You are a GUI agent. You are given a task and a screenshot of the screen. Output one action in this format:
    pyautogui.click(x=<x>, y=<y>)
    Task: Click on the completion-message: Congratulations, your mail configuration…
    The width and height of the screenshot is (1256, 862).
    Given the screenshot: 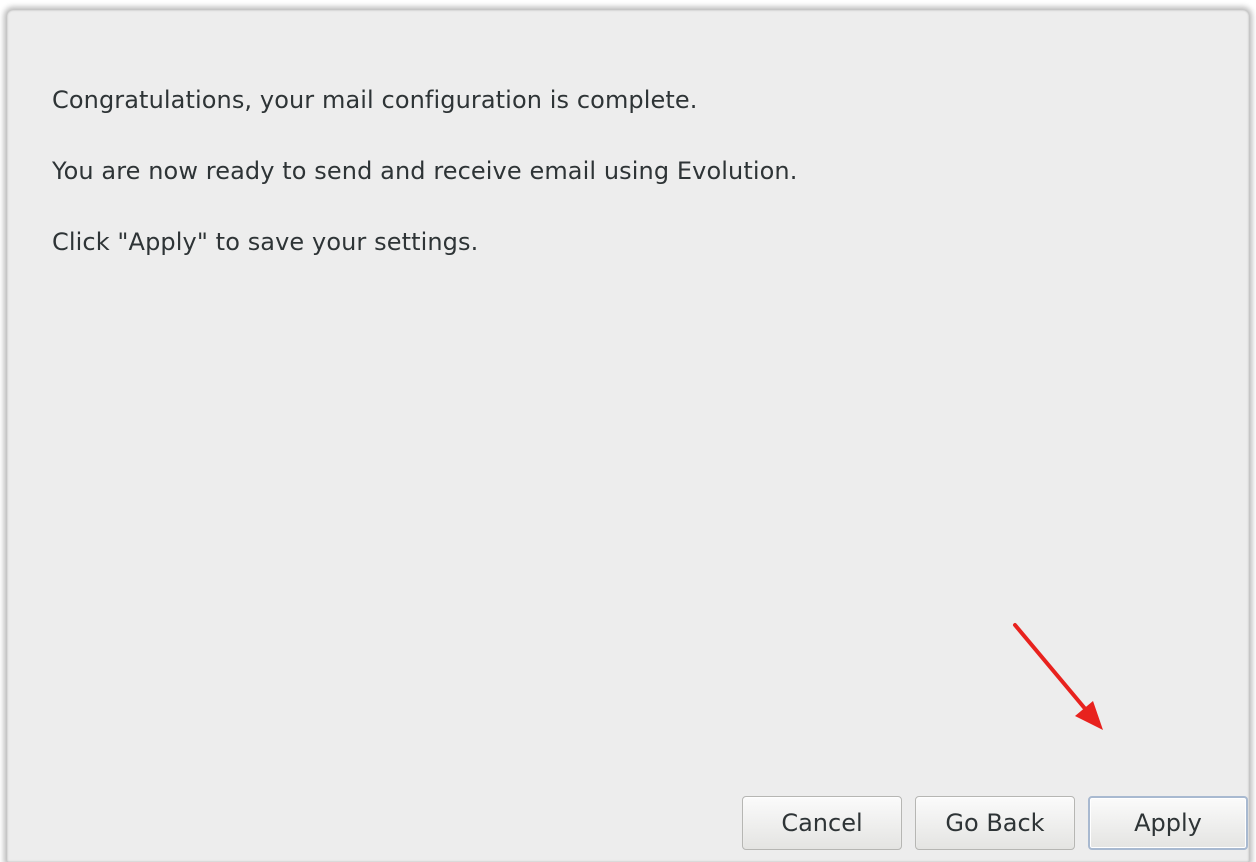 What is the action you would take?
    pyautogui.click(x=375, y=100)
    